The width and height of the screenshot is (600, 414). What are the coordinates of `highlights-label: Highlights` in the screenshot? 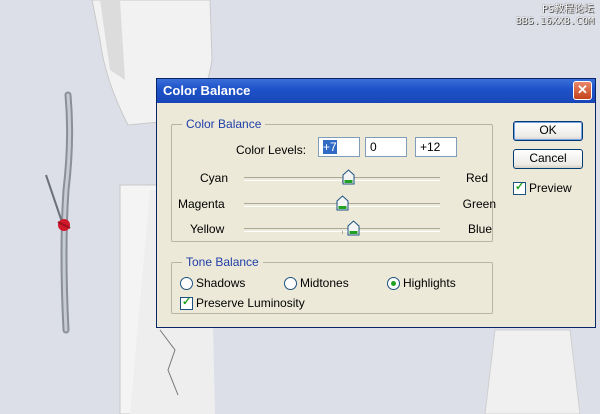 It's located at (429, 283).